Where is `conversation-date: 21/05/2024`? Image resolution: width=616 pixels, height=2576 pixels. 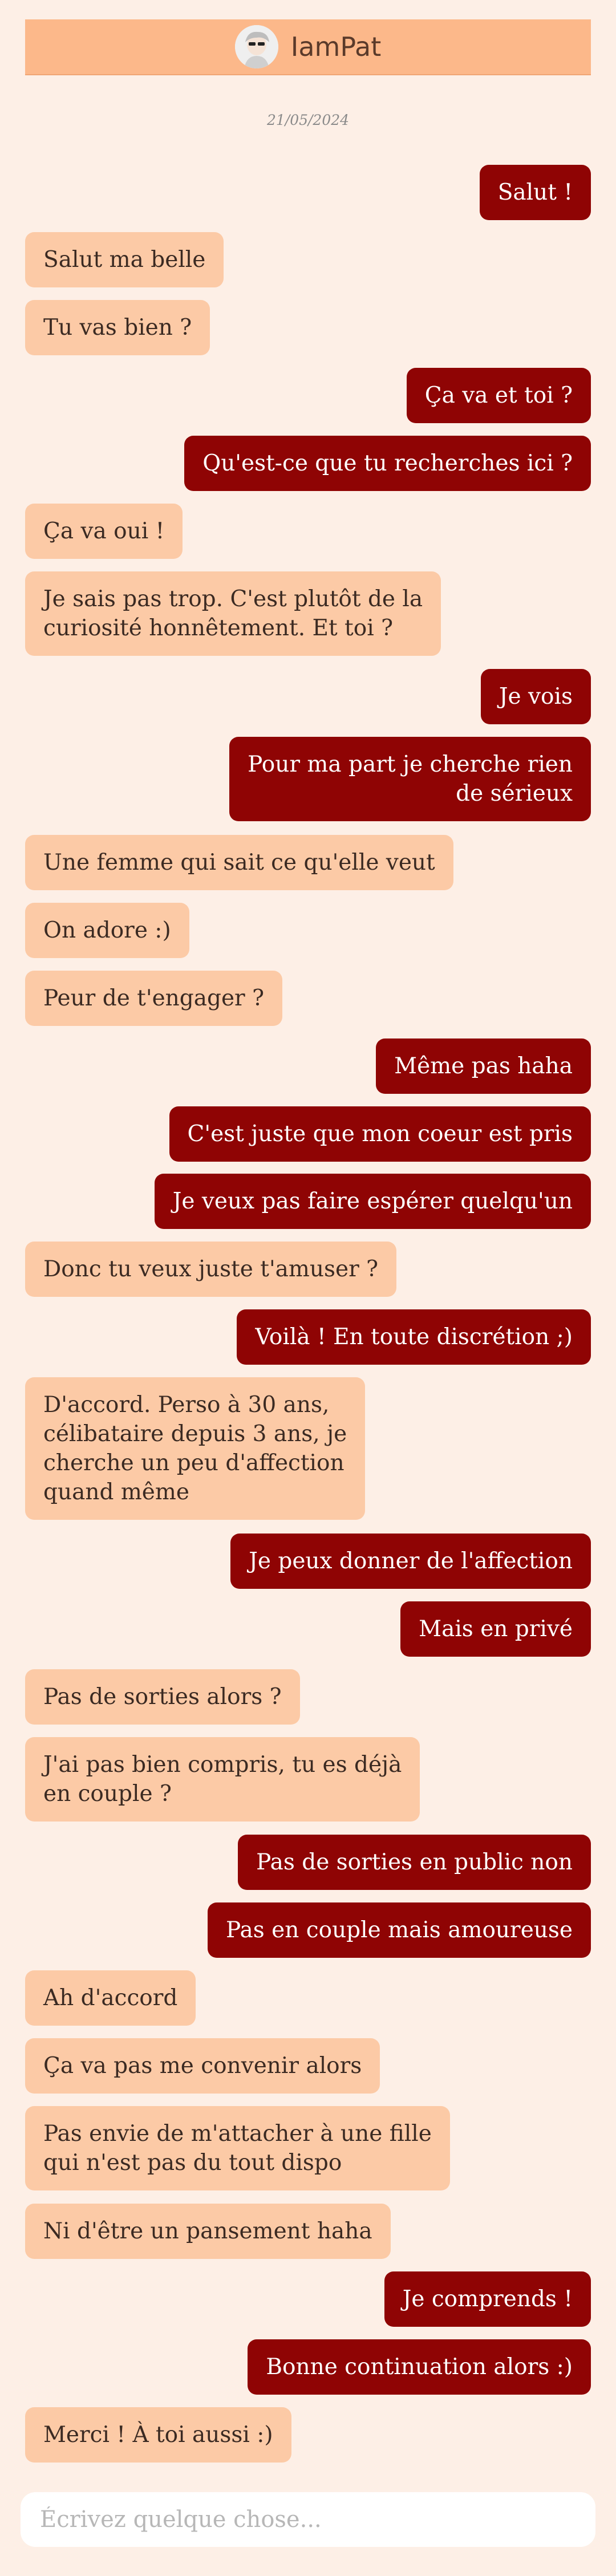 conversation-date: 21/05/2024 is located at coordinates (308, 120).